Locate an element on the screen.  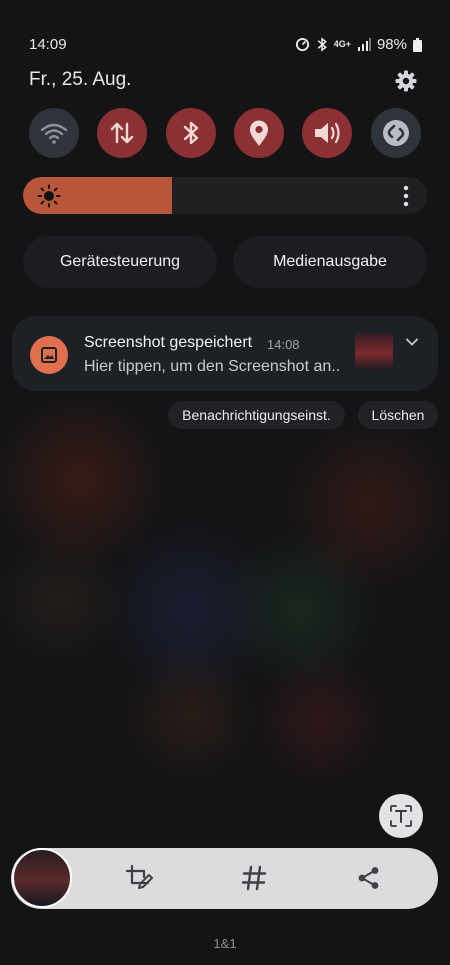
wifi-icon is located at coordinates (54, 133).